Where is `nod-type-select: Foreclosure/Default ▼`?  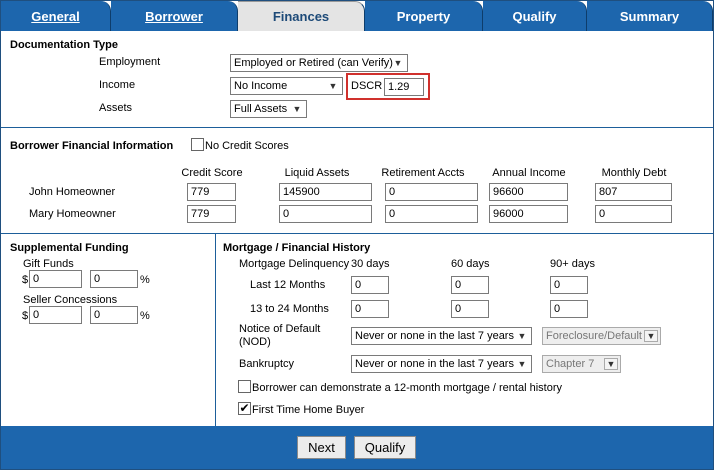
nod-type-select: Foreclosure/Default ▼ is located at coordinates (601, 336).